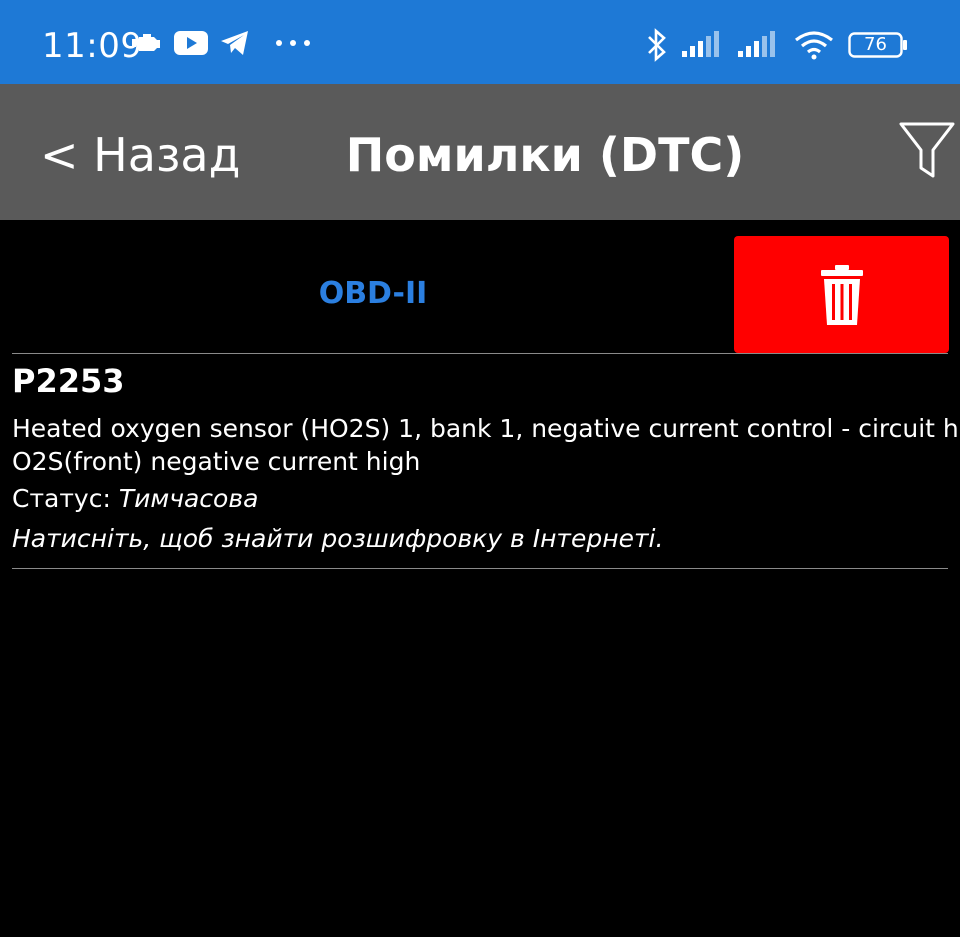 The width and height of the screenshot is (960, 937). What do you see at coordinates (480, 568) in the screenshot?
I see `divider` at bounding box center [480, 568].